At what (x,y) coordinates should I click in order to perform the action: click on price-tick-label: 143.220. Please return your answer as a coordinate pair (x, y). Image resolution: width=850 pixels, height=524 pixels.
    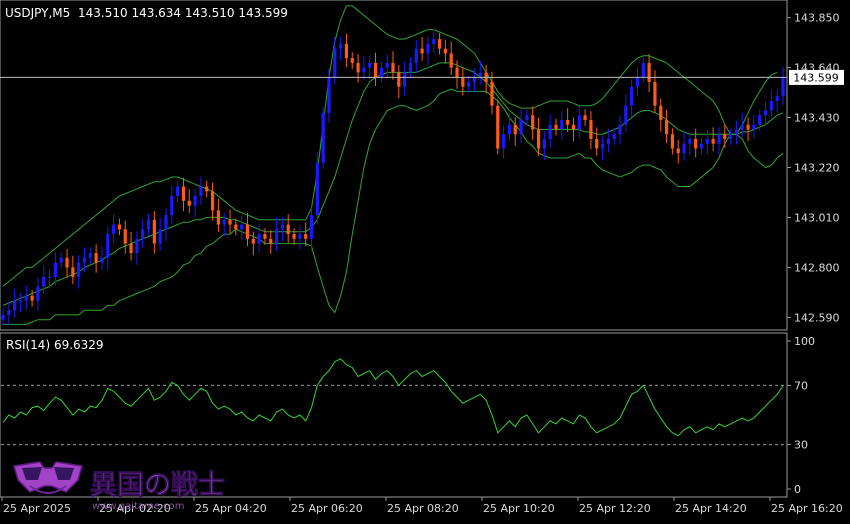
    Looking at the image, I should click on (817, 168).